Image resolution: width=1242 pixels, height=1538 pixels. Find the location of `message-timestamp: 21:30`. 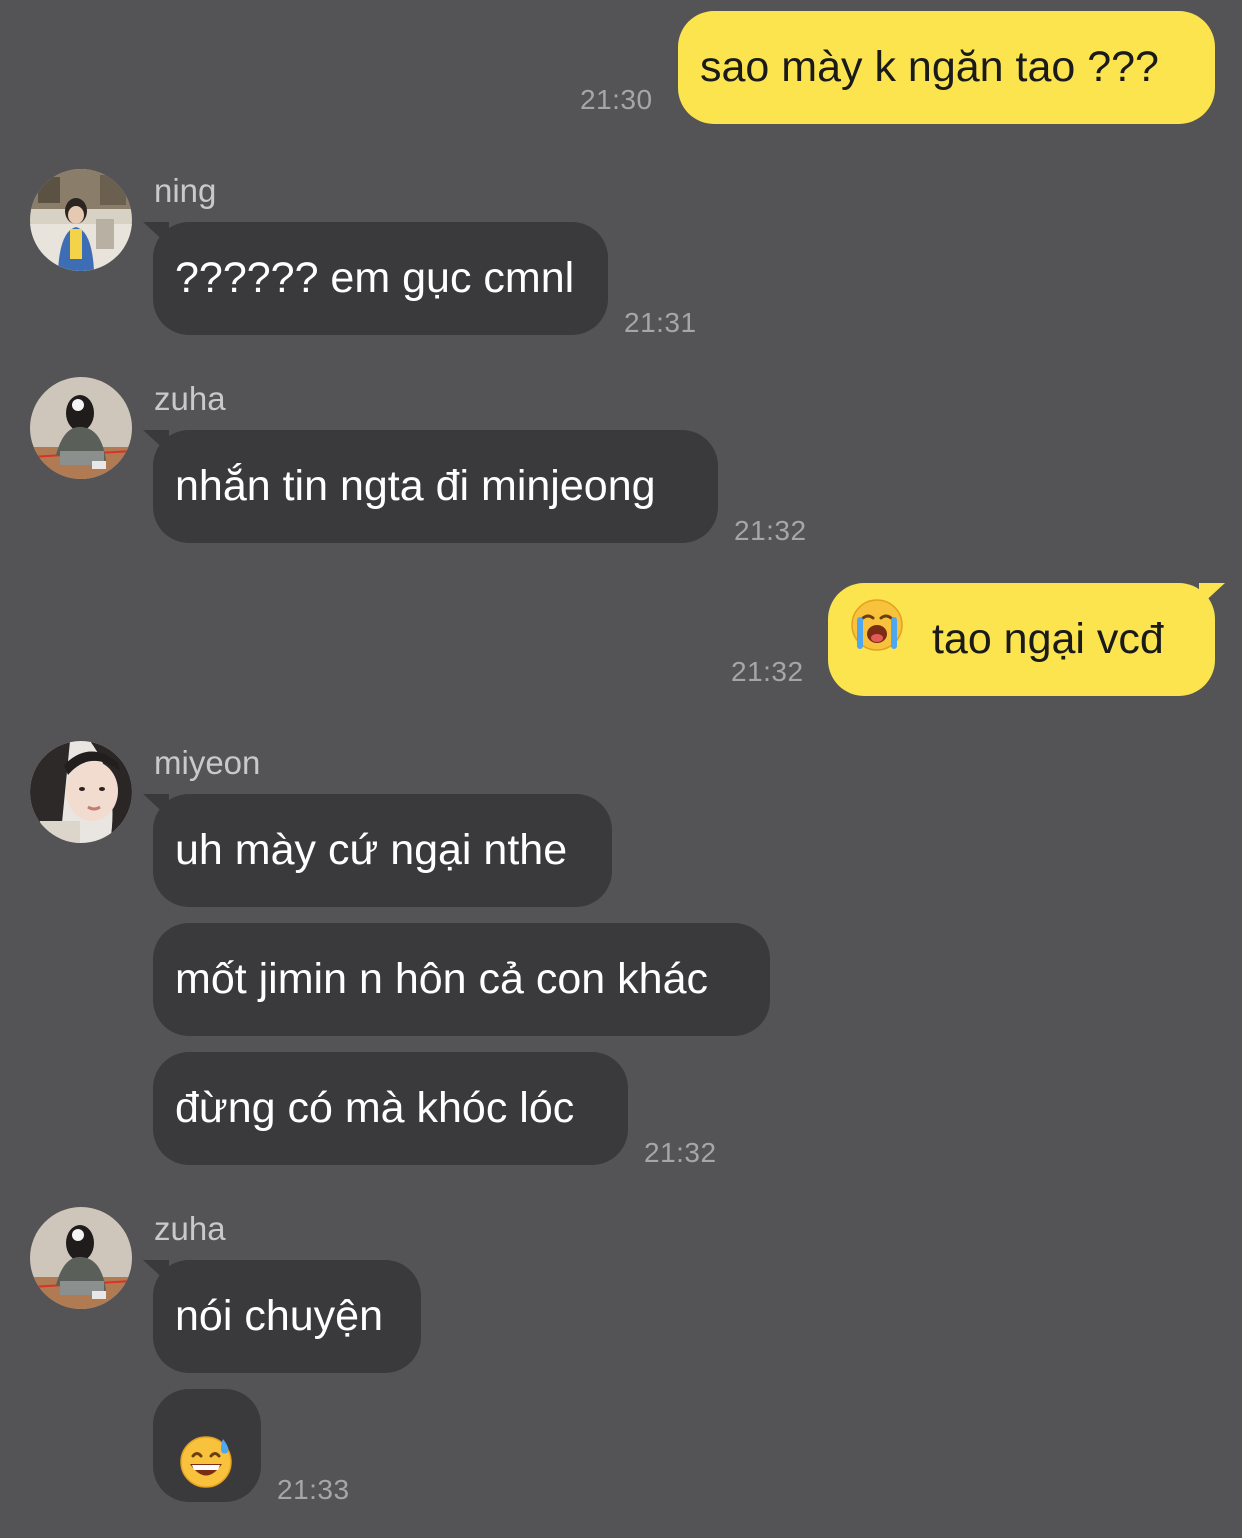

message-timestamp: 21:30 is located at coordinates (616, 99).